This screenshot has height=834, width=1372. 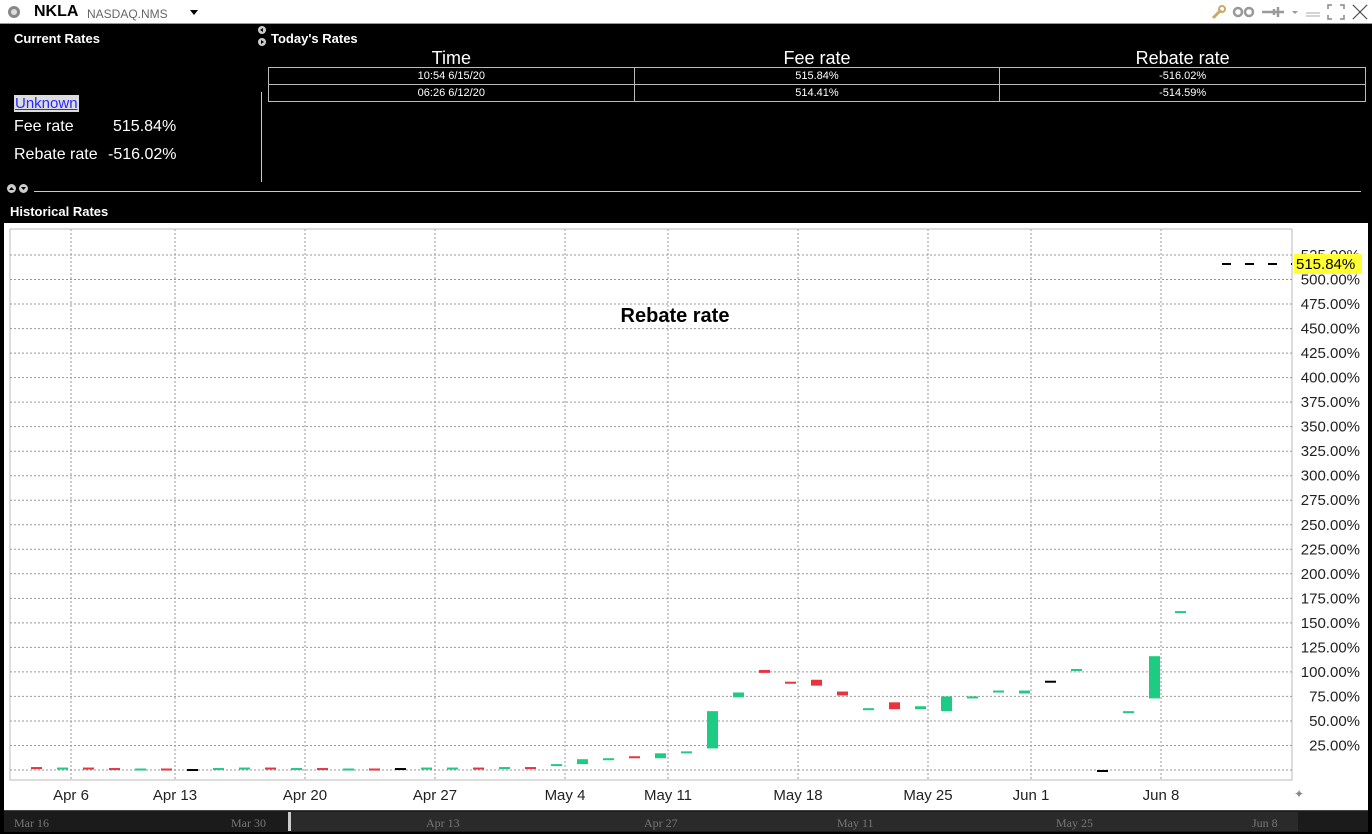 I want to click on pin-icon, so click(x=1273, y=12).